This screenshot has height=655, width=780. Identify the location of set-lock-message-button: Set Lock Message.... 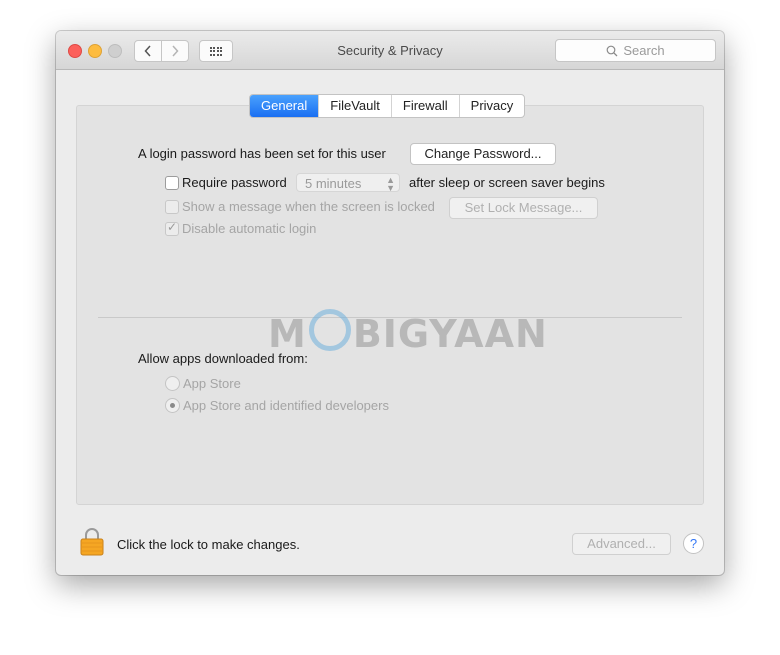
(523, 208).